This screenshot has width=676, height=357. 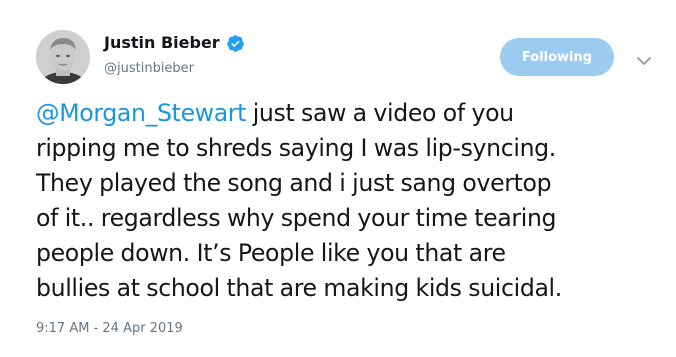 I want to click on avatar-image, so click(x=63, y=57).